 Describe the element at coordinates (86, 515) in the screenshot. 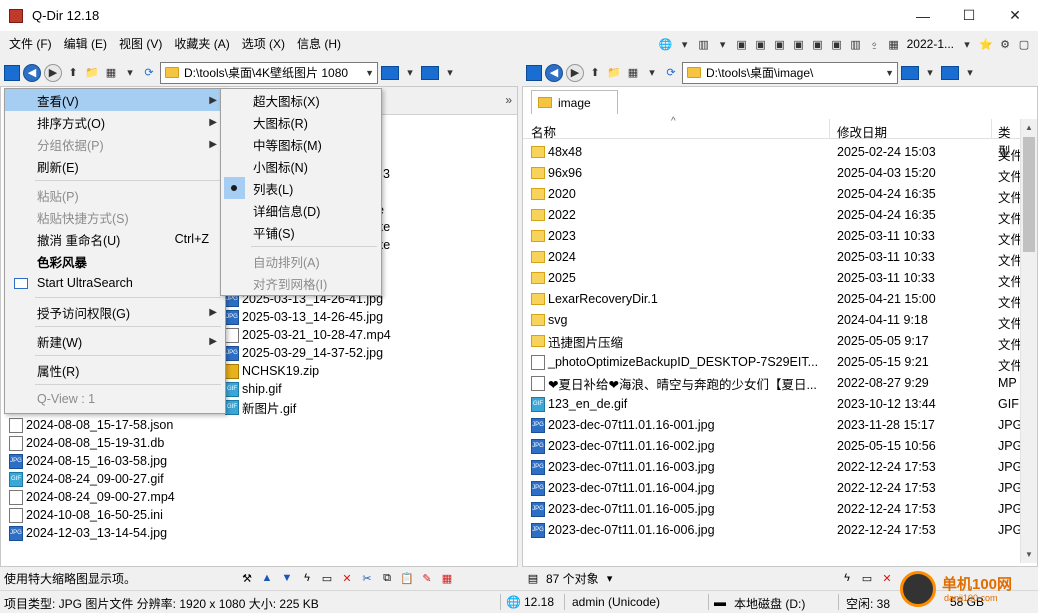

I see `list-item: 2024-10-08_16-50-25.ini` at that location.